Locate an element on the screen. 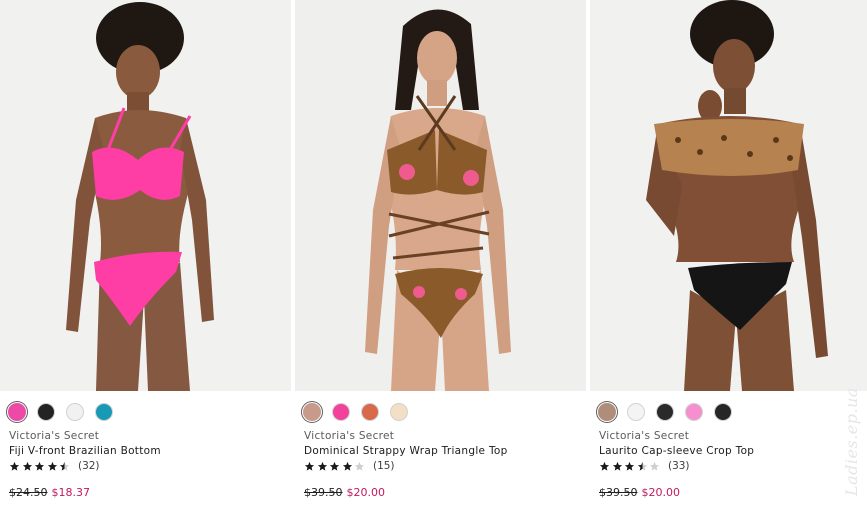  product-name: Laurito Cap-sleeve Crop Top is located at coordinates (676, 451).